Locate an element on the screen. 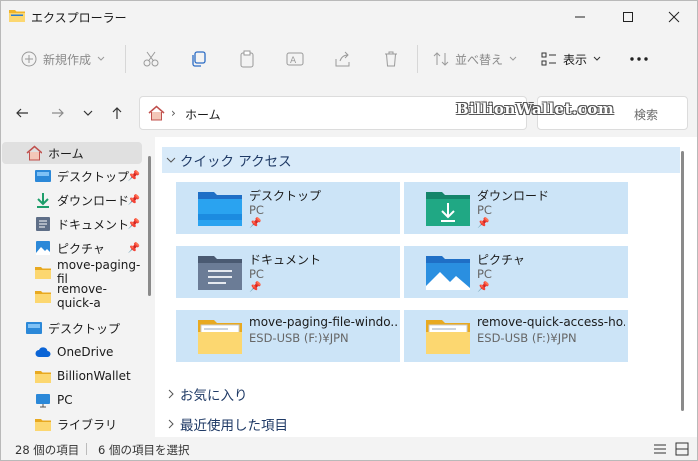 The image size is (698, 461). quick-access-card-documents: ドキュメント PC 📌 is located at coordinates (288, 272).